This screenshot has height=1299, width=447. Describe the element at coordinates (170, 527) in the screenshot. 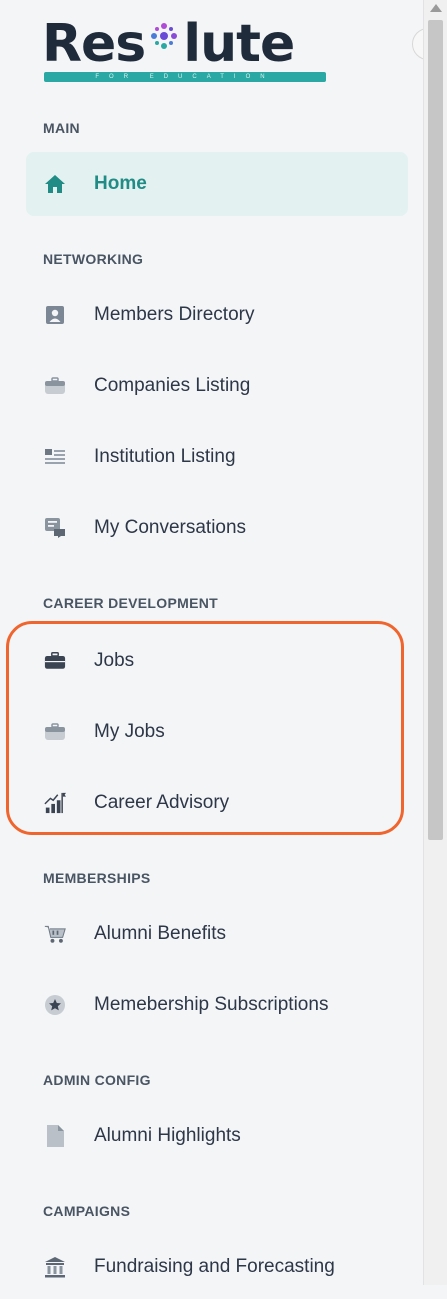

I see `sidebar-item-label: My Conversations` at that location.